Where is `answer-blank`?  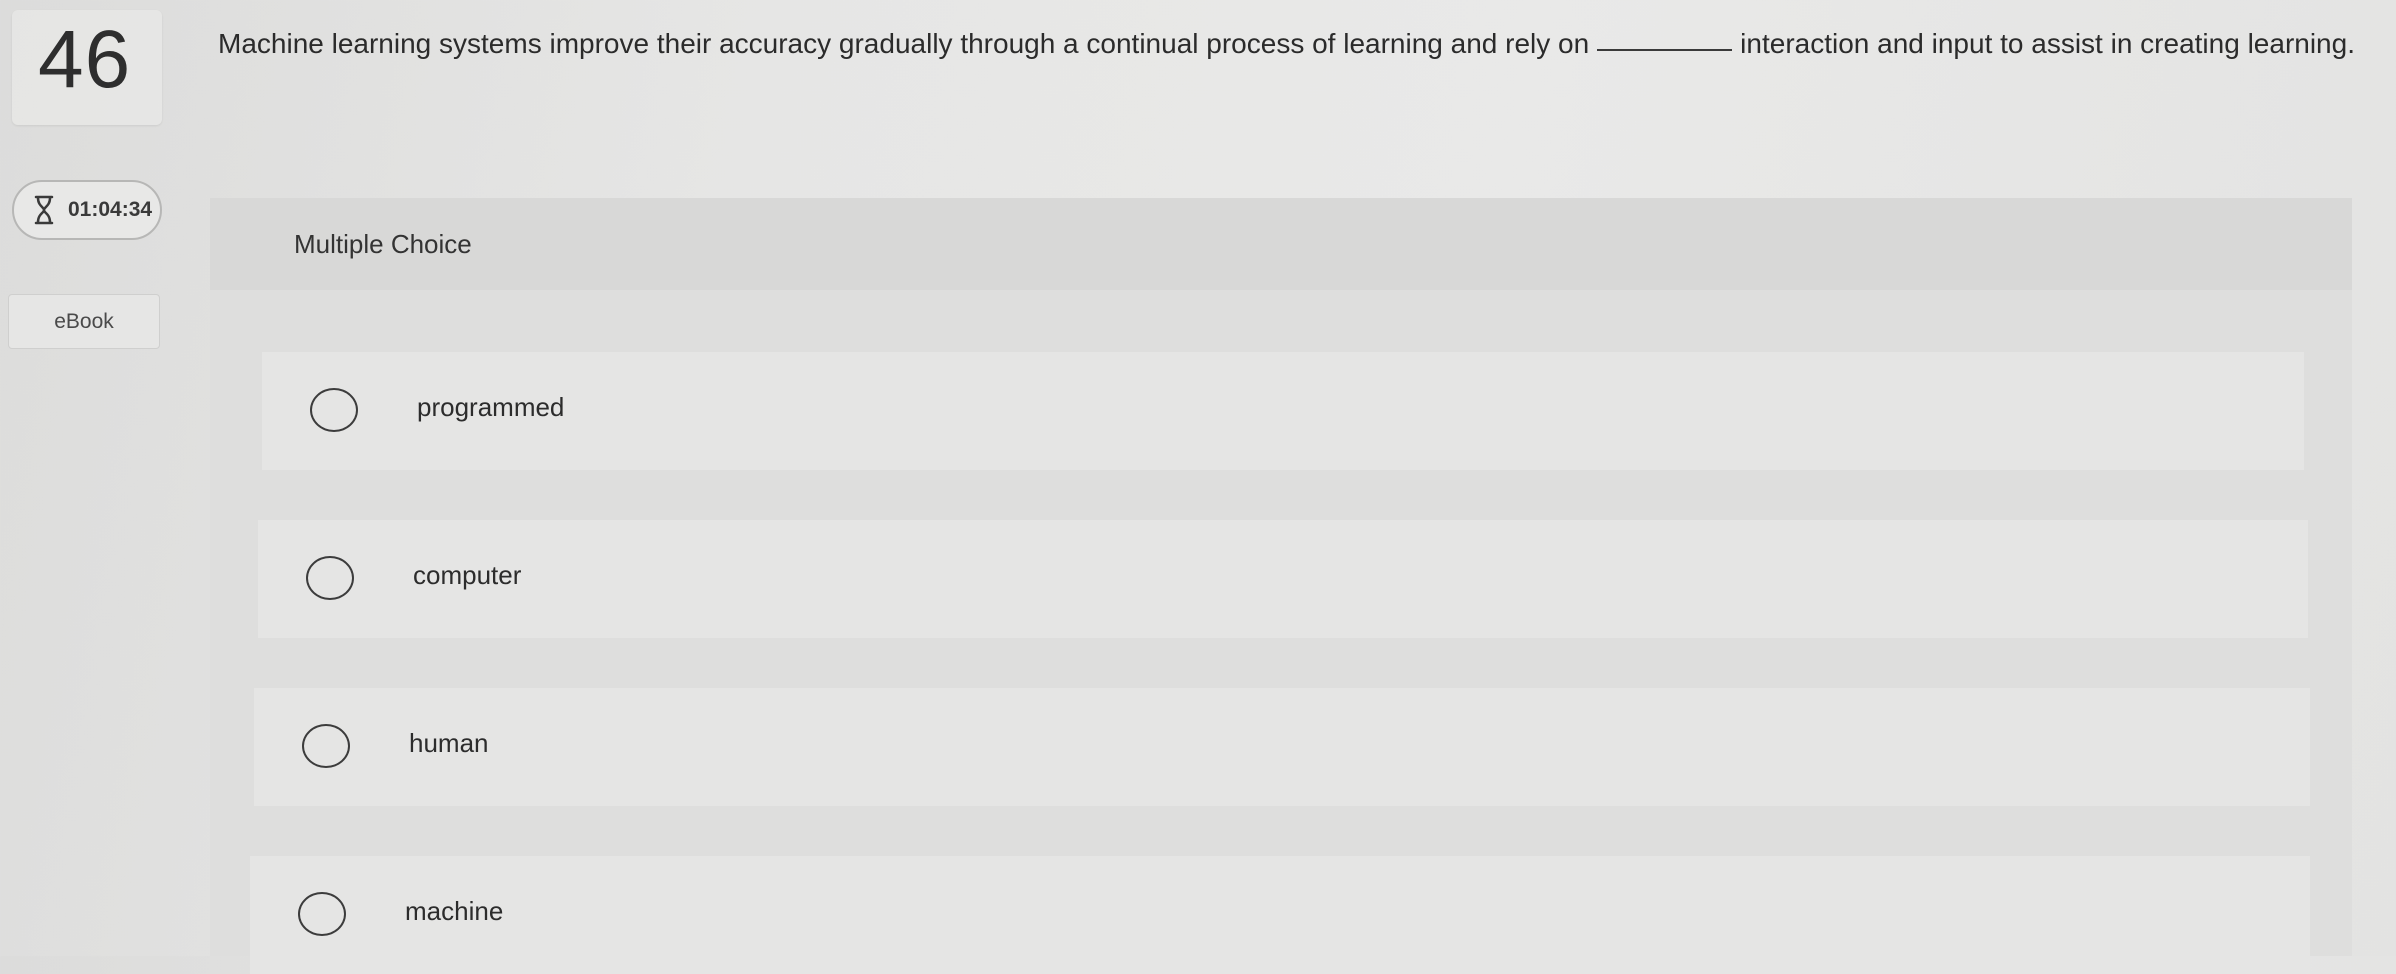 answer-blank is located at coordinates (1665, 50).